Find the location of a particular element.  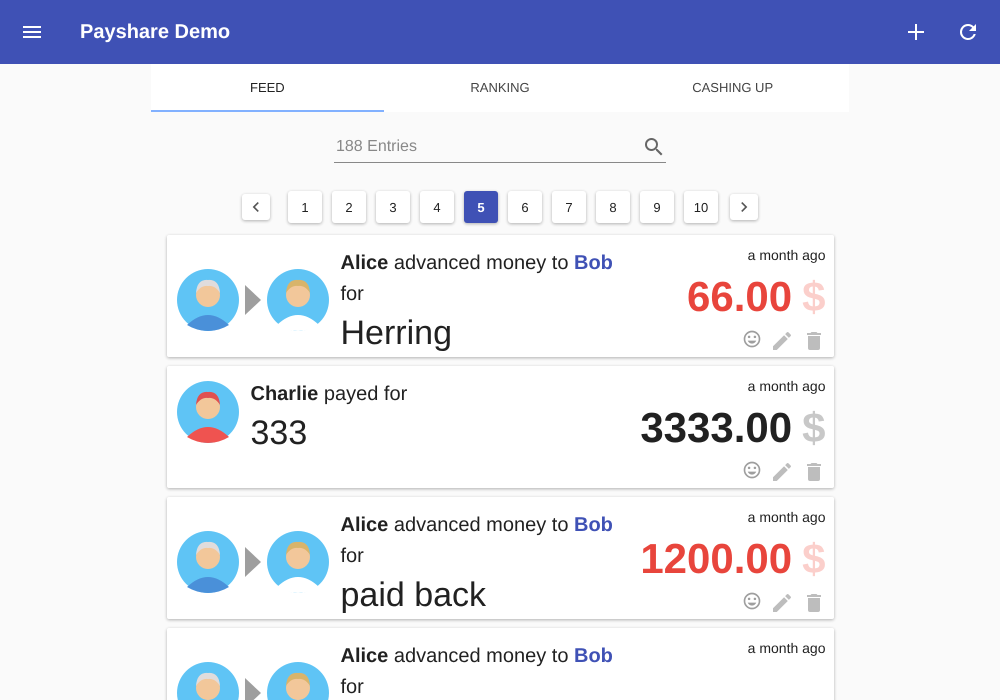

page-button: 9 is located at coordinates (657, 207).